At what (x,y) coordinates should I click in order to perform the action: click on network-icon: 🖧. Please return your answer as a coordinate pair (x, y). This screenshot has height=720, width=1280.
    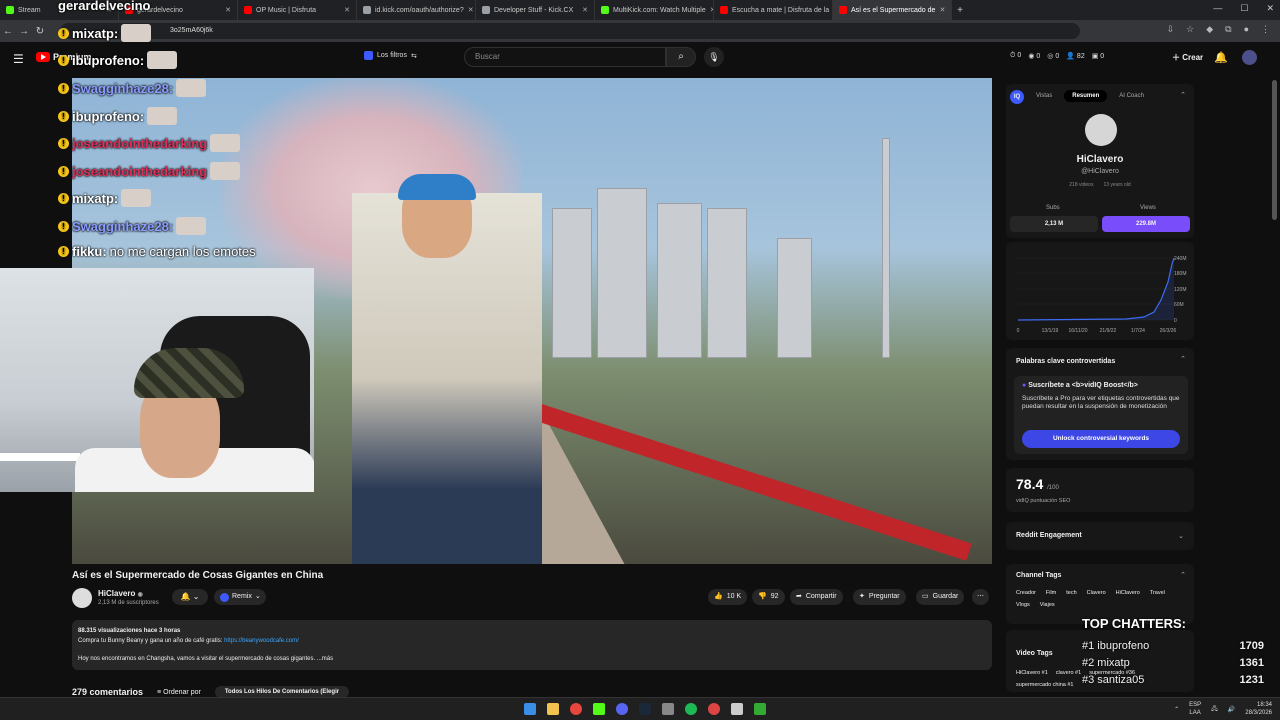
    Looking at the image, I should click on (1214, 709).